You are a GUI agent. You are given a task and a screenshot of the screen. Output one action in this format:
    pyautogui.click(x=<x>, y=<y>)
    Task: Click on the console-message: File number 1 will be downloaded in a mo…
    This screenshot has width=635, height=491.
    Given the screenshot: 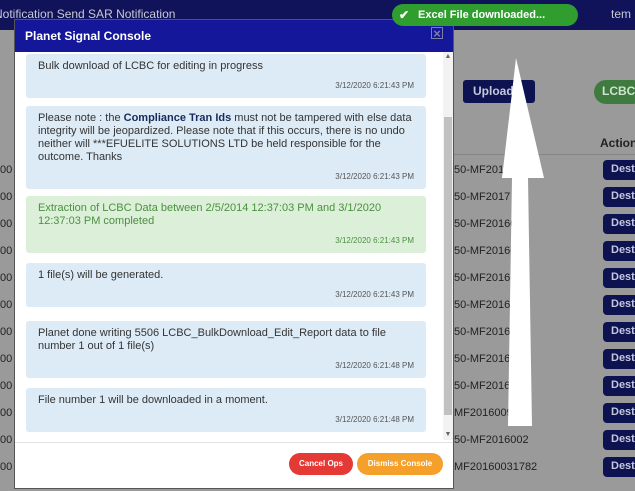 What is the action you would take?
    pyautogui.click(x=226, y=410)
    